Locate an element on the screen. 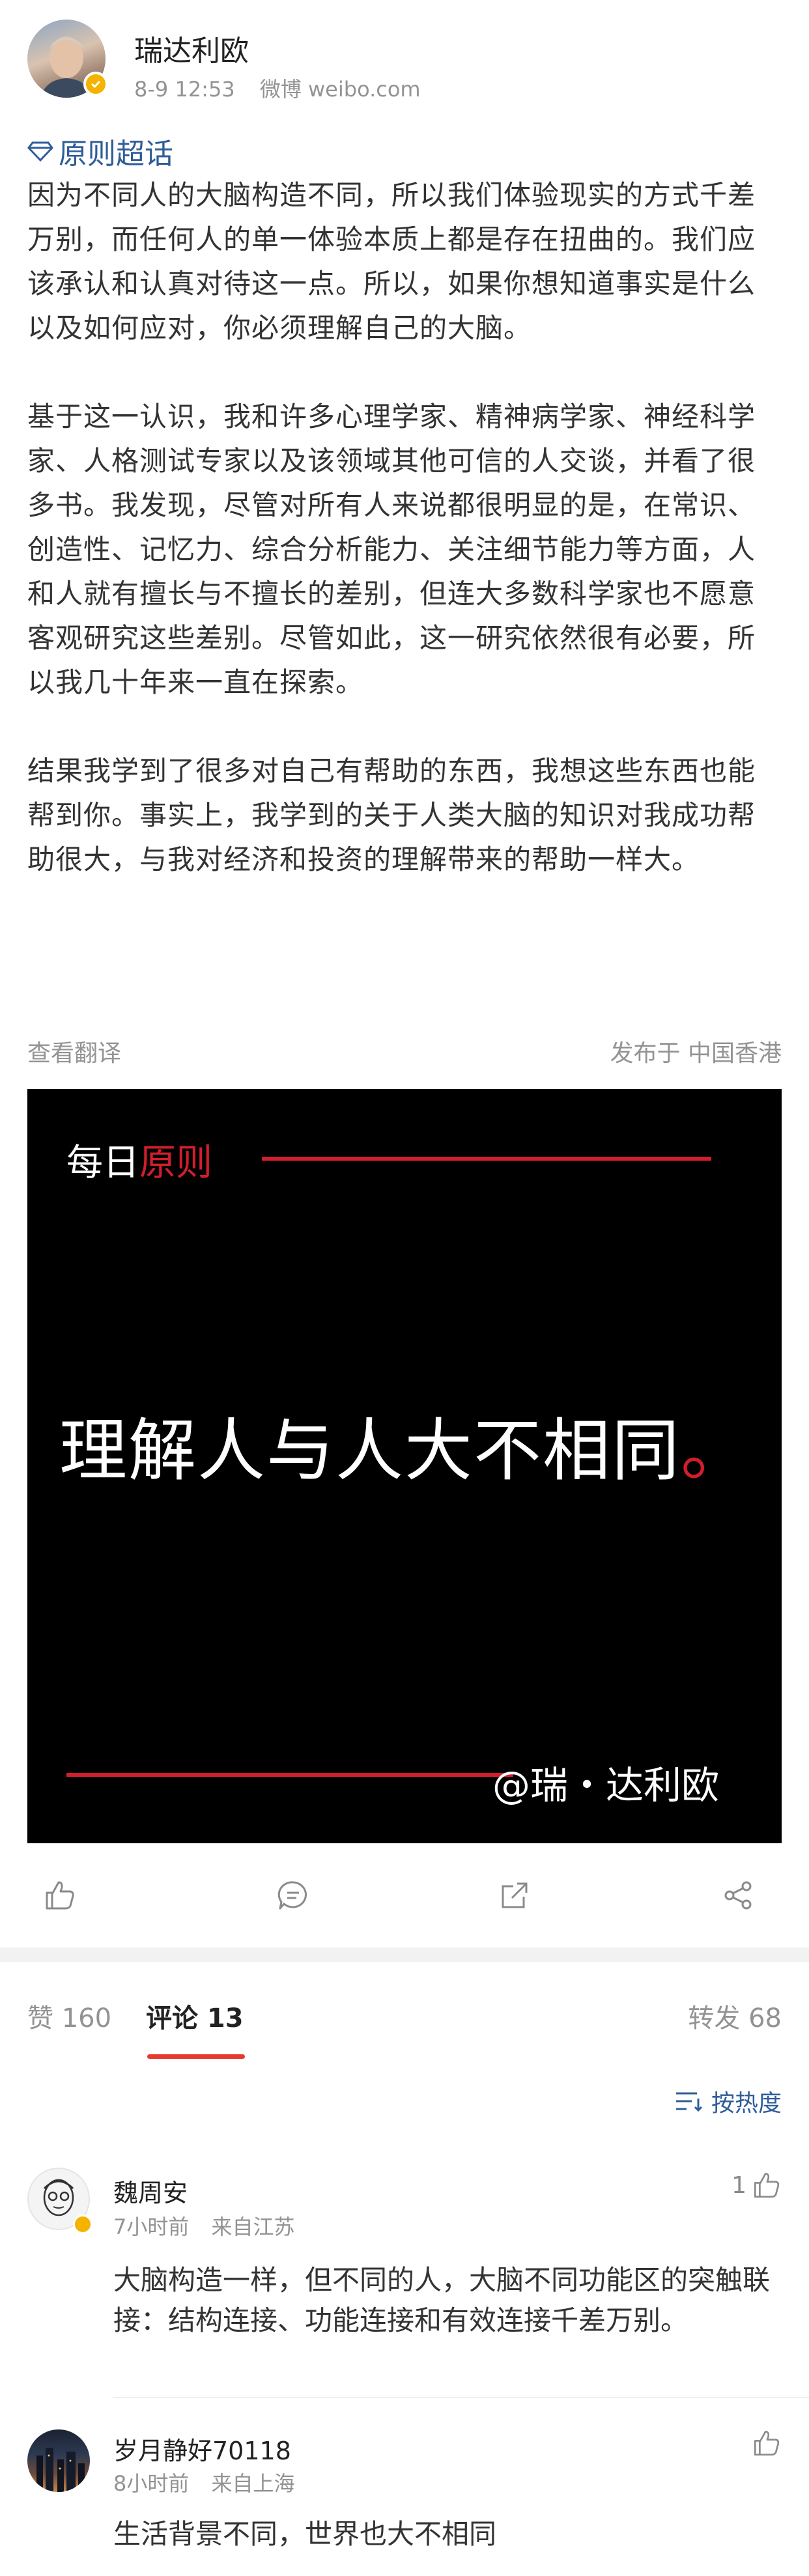  share-button is located at coordinates (738, 1895).